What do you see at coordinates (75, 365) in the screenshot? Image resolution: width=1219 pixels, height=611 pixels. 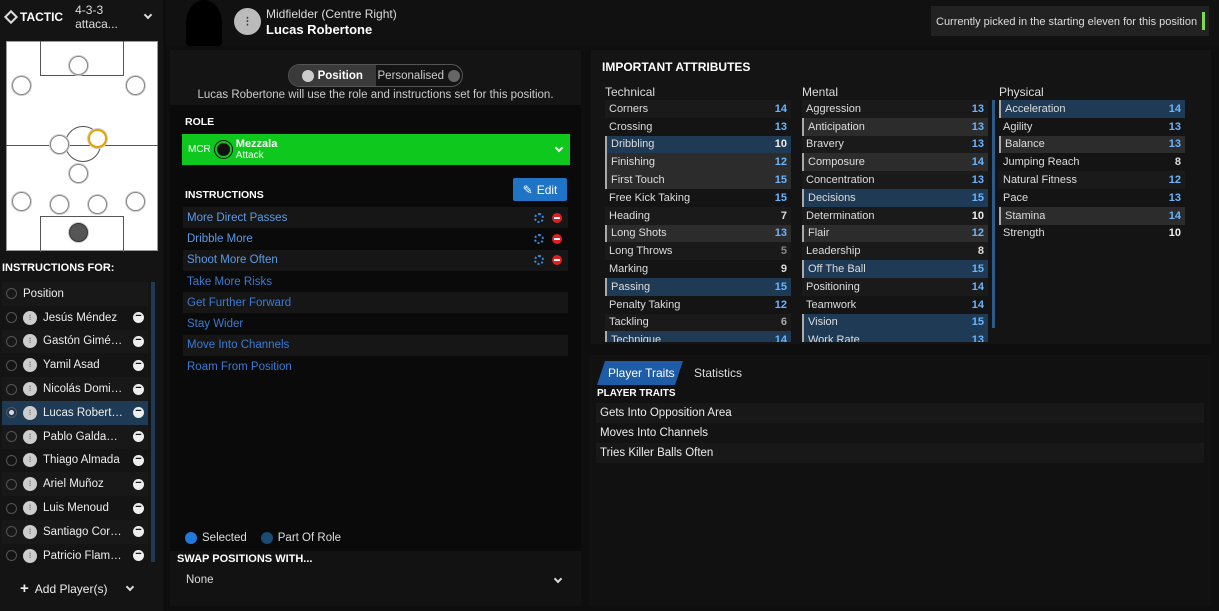 I see `player-list-item: ⁝ Yamil Asad −` at bounding box center [75, 365].